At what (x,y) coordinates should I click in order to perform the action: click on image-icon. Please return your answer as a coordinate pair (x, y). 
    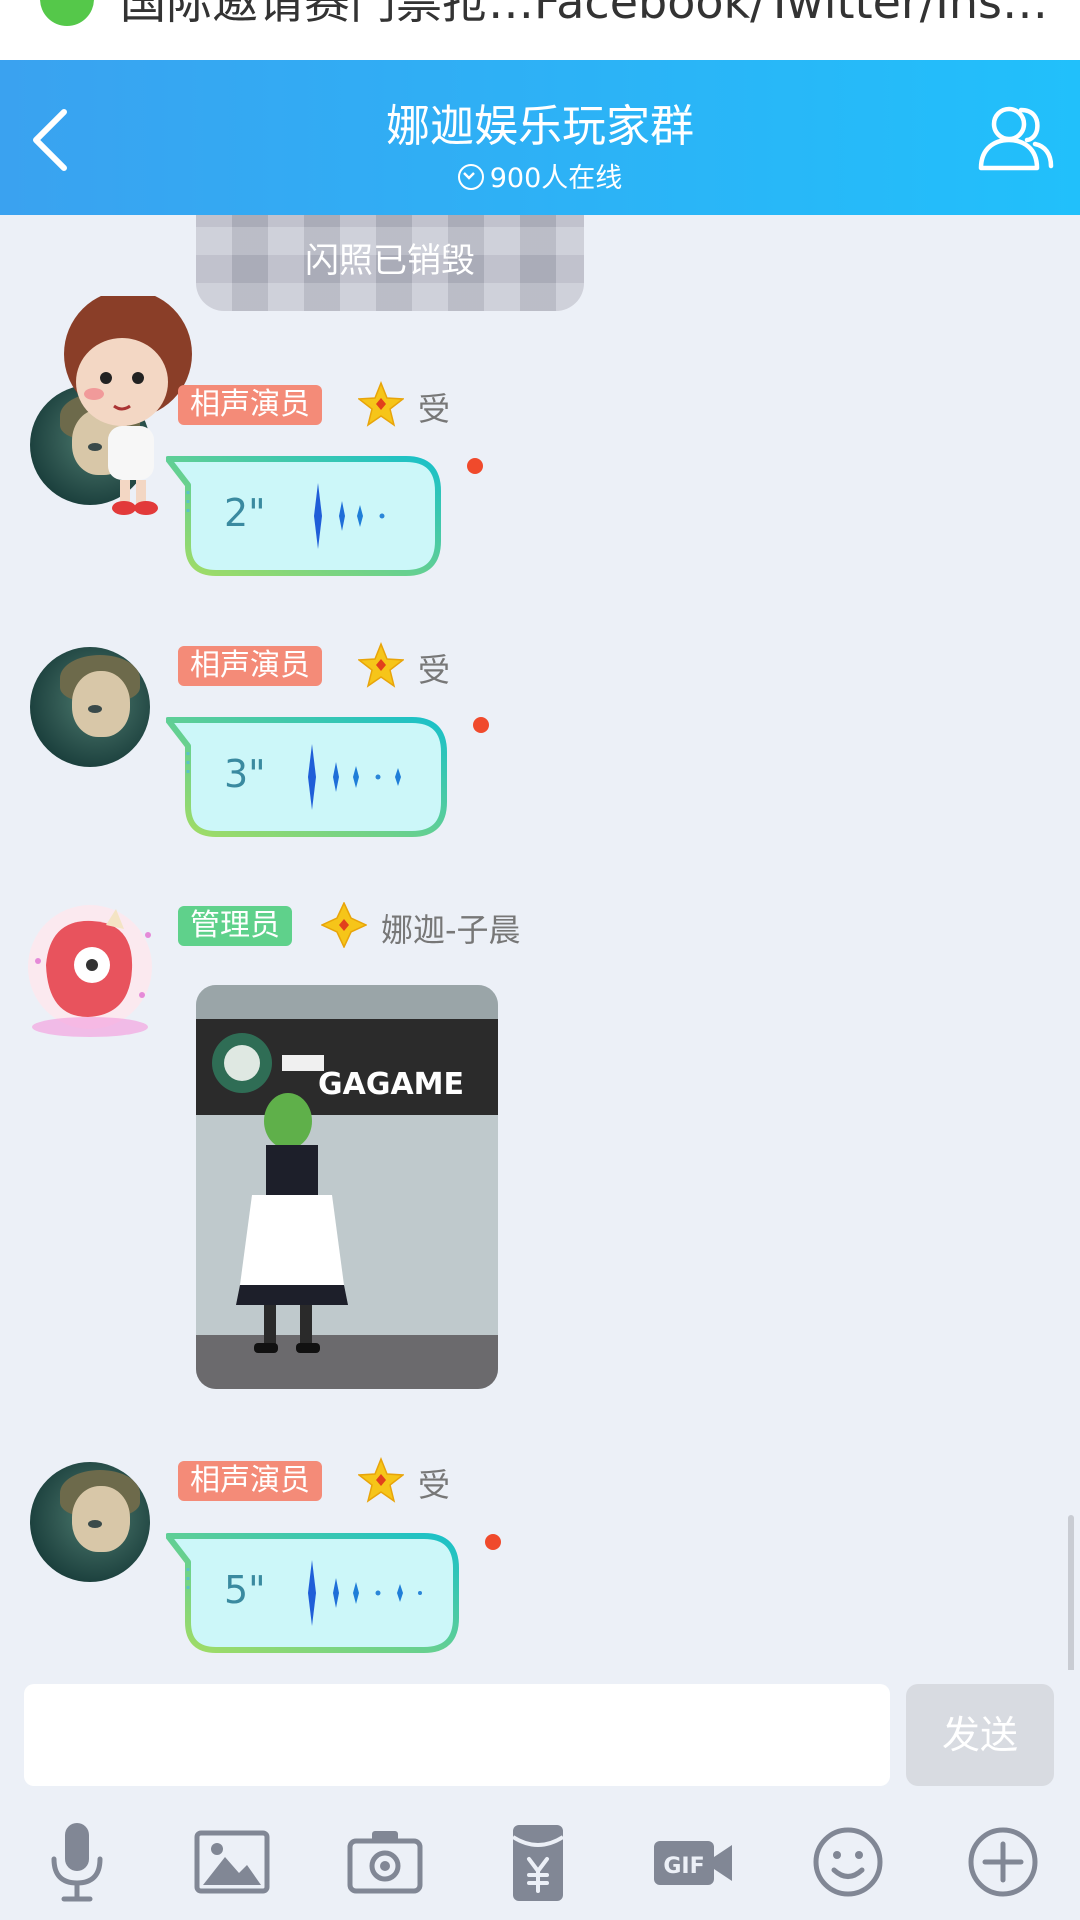
    Looking at the image, I should click on (232, 1862).